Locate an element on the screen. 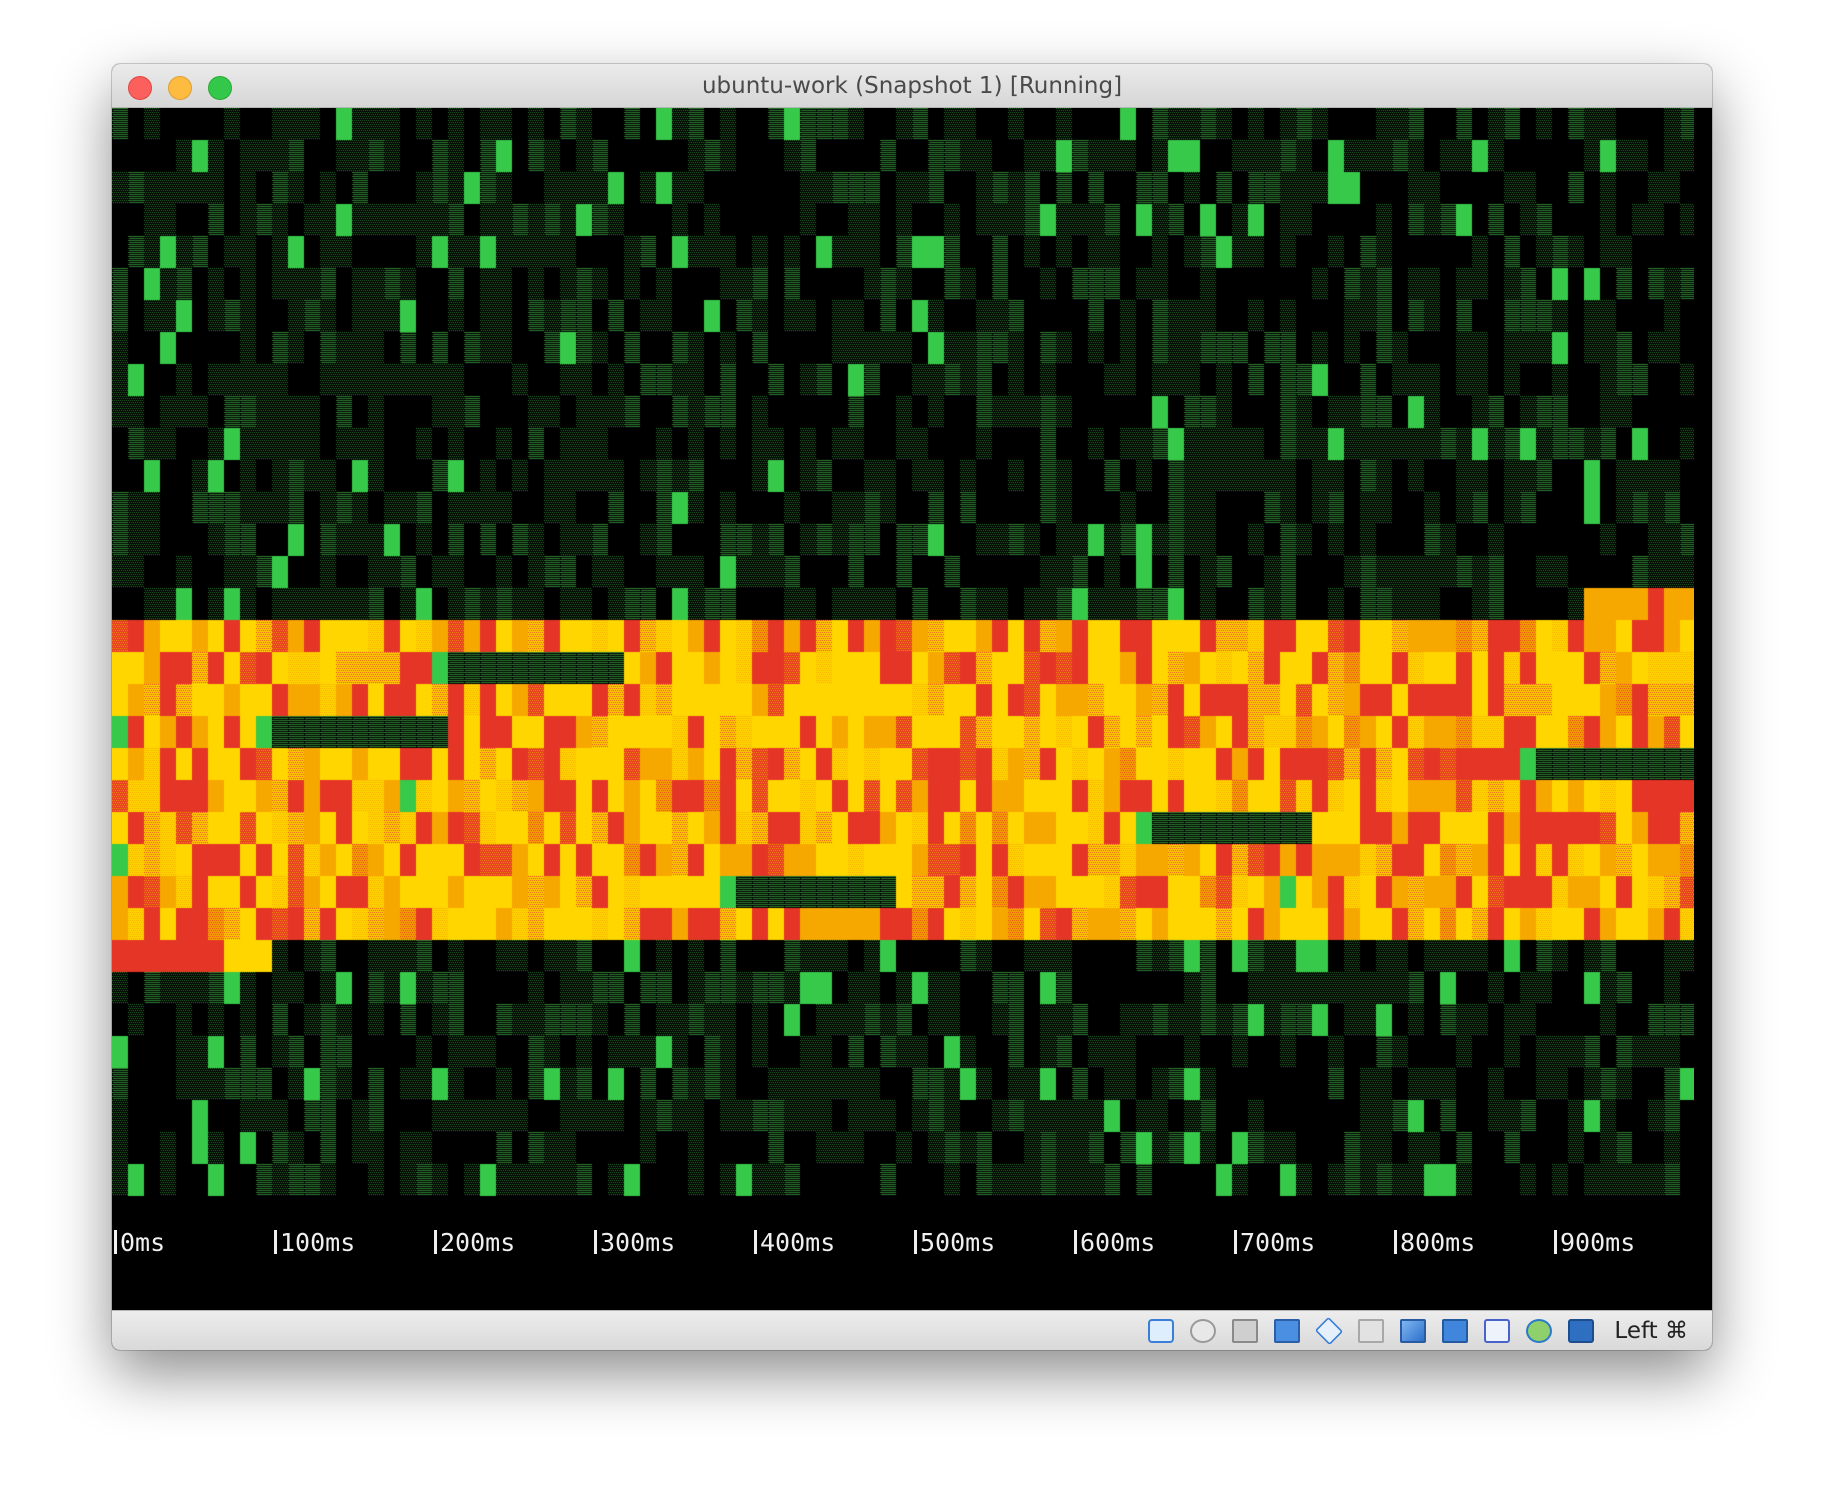  keyboard-capture-icon is located at coordinates (1581, 1331).